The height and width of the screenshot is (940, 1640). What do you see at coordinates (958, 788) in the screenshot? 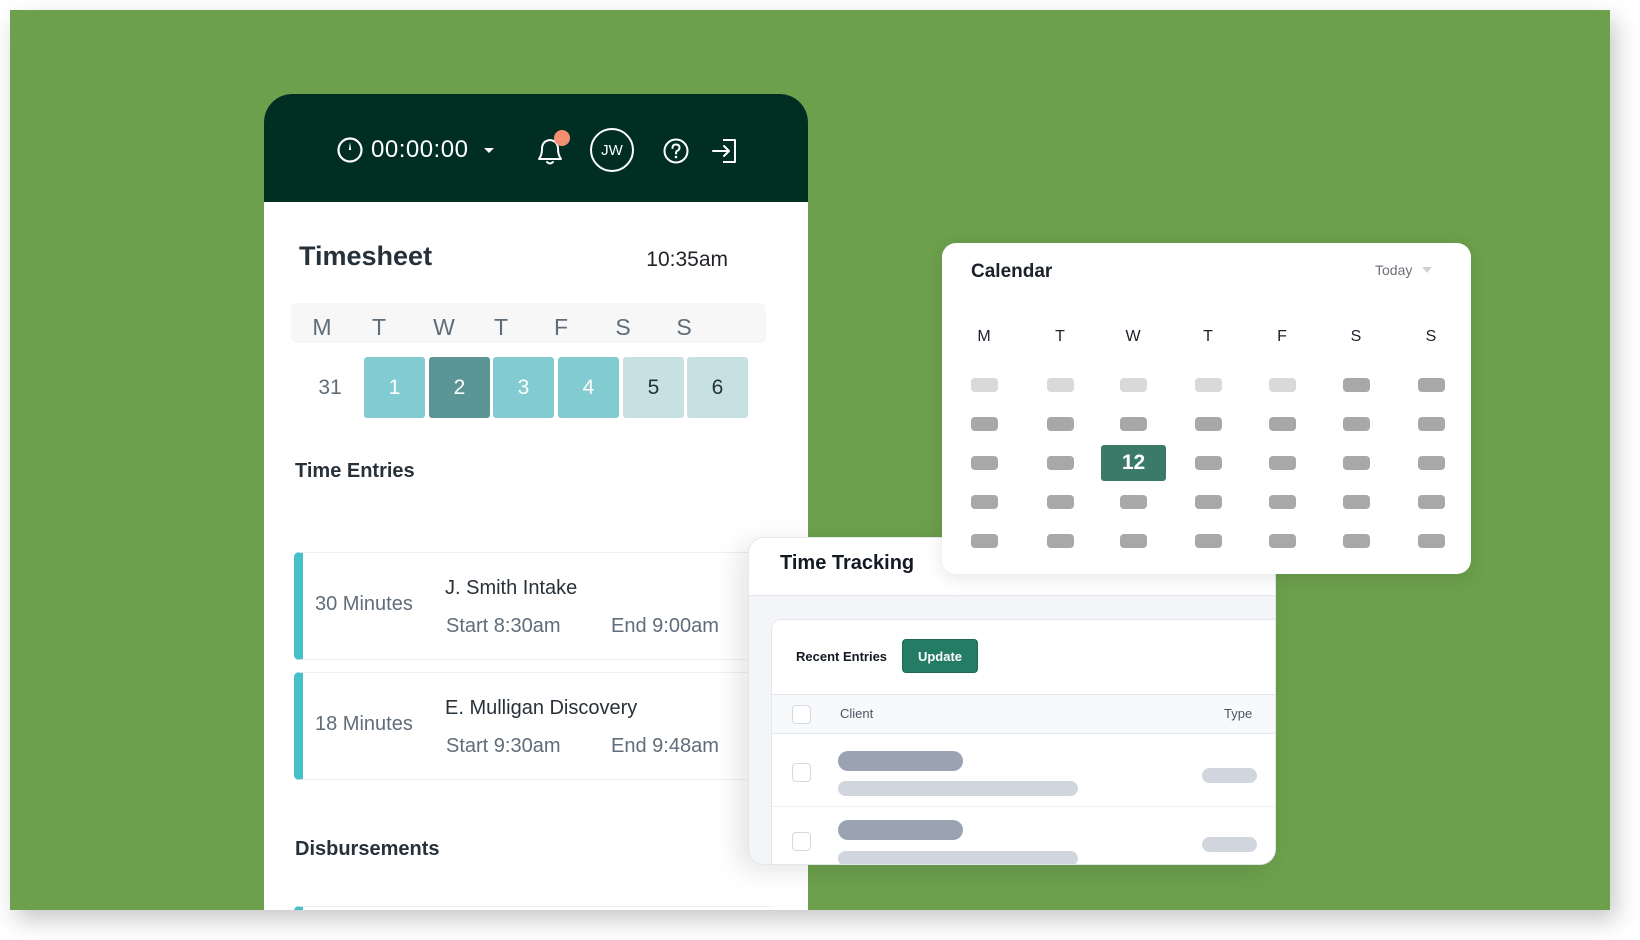
I see `client-detail-placeholder` at bounding box center [958, 788].